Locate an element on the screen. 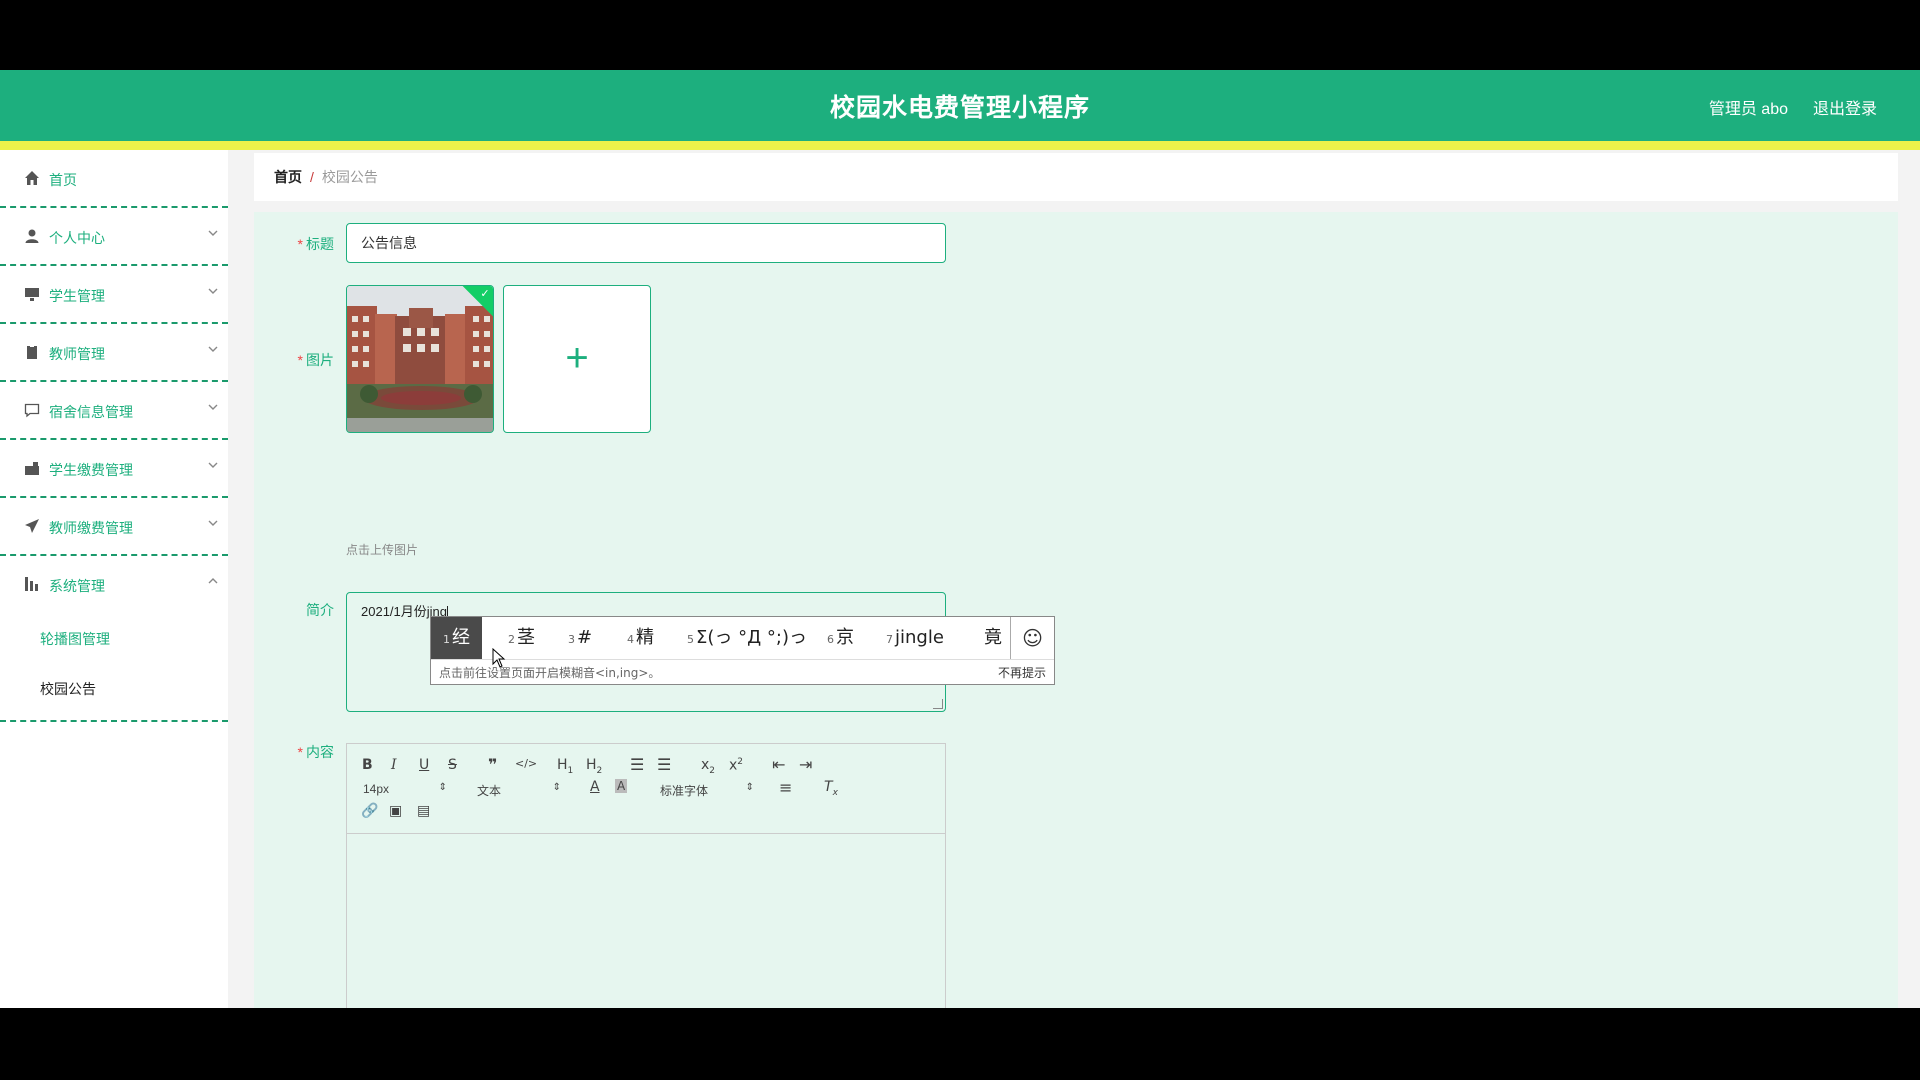 The height and width of the screenshot is (1080, 1920). sidebar-item-label: 学生缴费管理 is located at coordinates (91, 470).